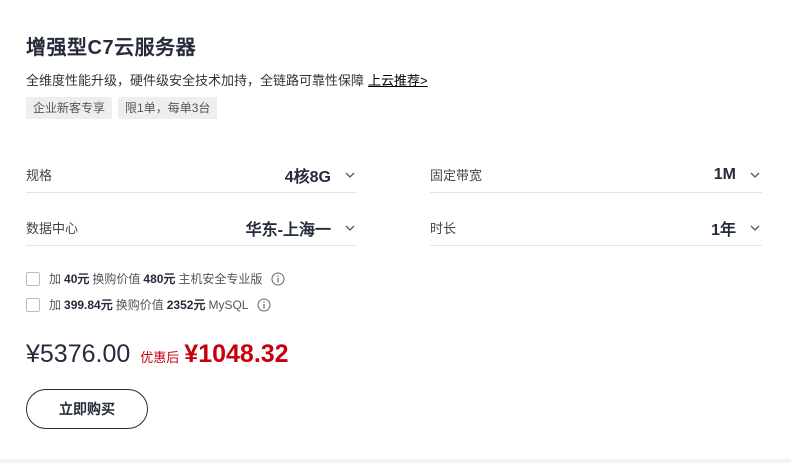  I want to click on tag-limit: 限1单，每单3台, so click(168, 108).